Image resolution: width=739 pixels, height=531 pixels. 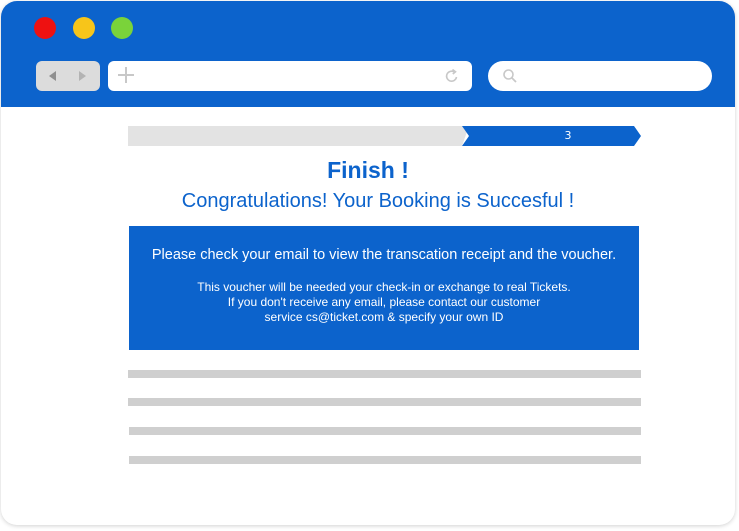 I want to click on search-icon, so click(x=510, y=76).